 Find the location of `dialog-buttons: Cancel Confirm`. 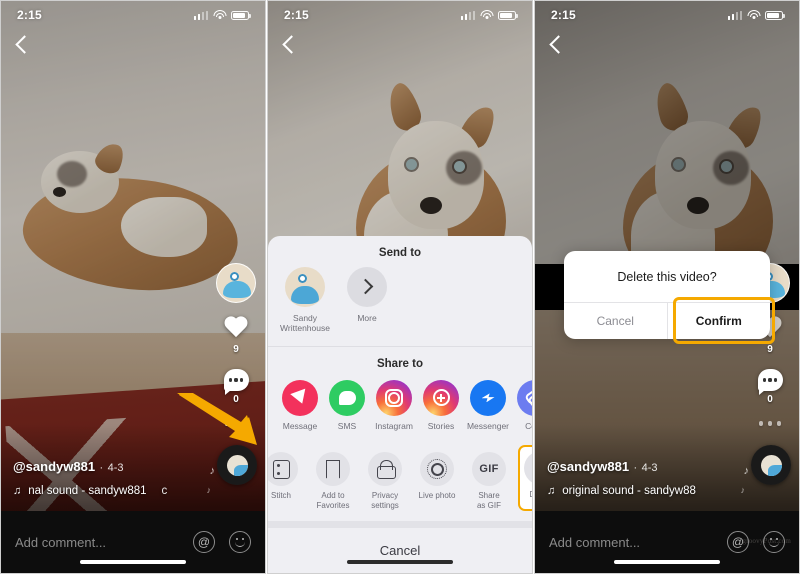

dialog-buttons: Cancel Confirm is located at coordinates (669, 320).